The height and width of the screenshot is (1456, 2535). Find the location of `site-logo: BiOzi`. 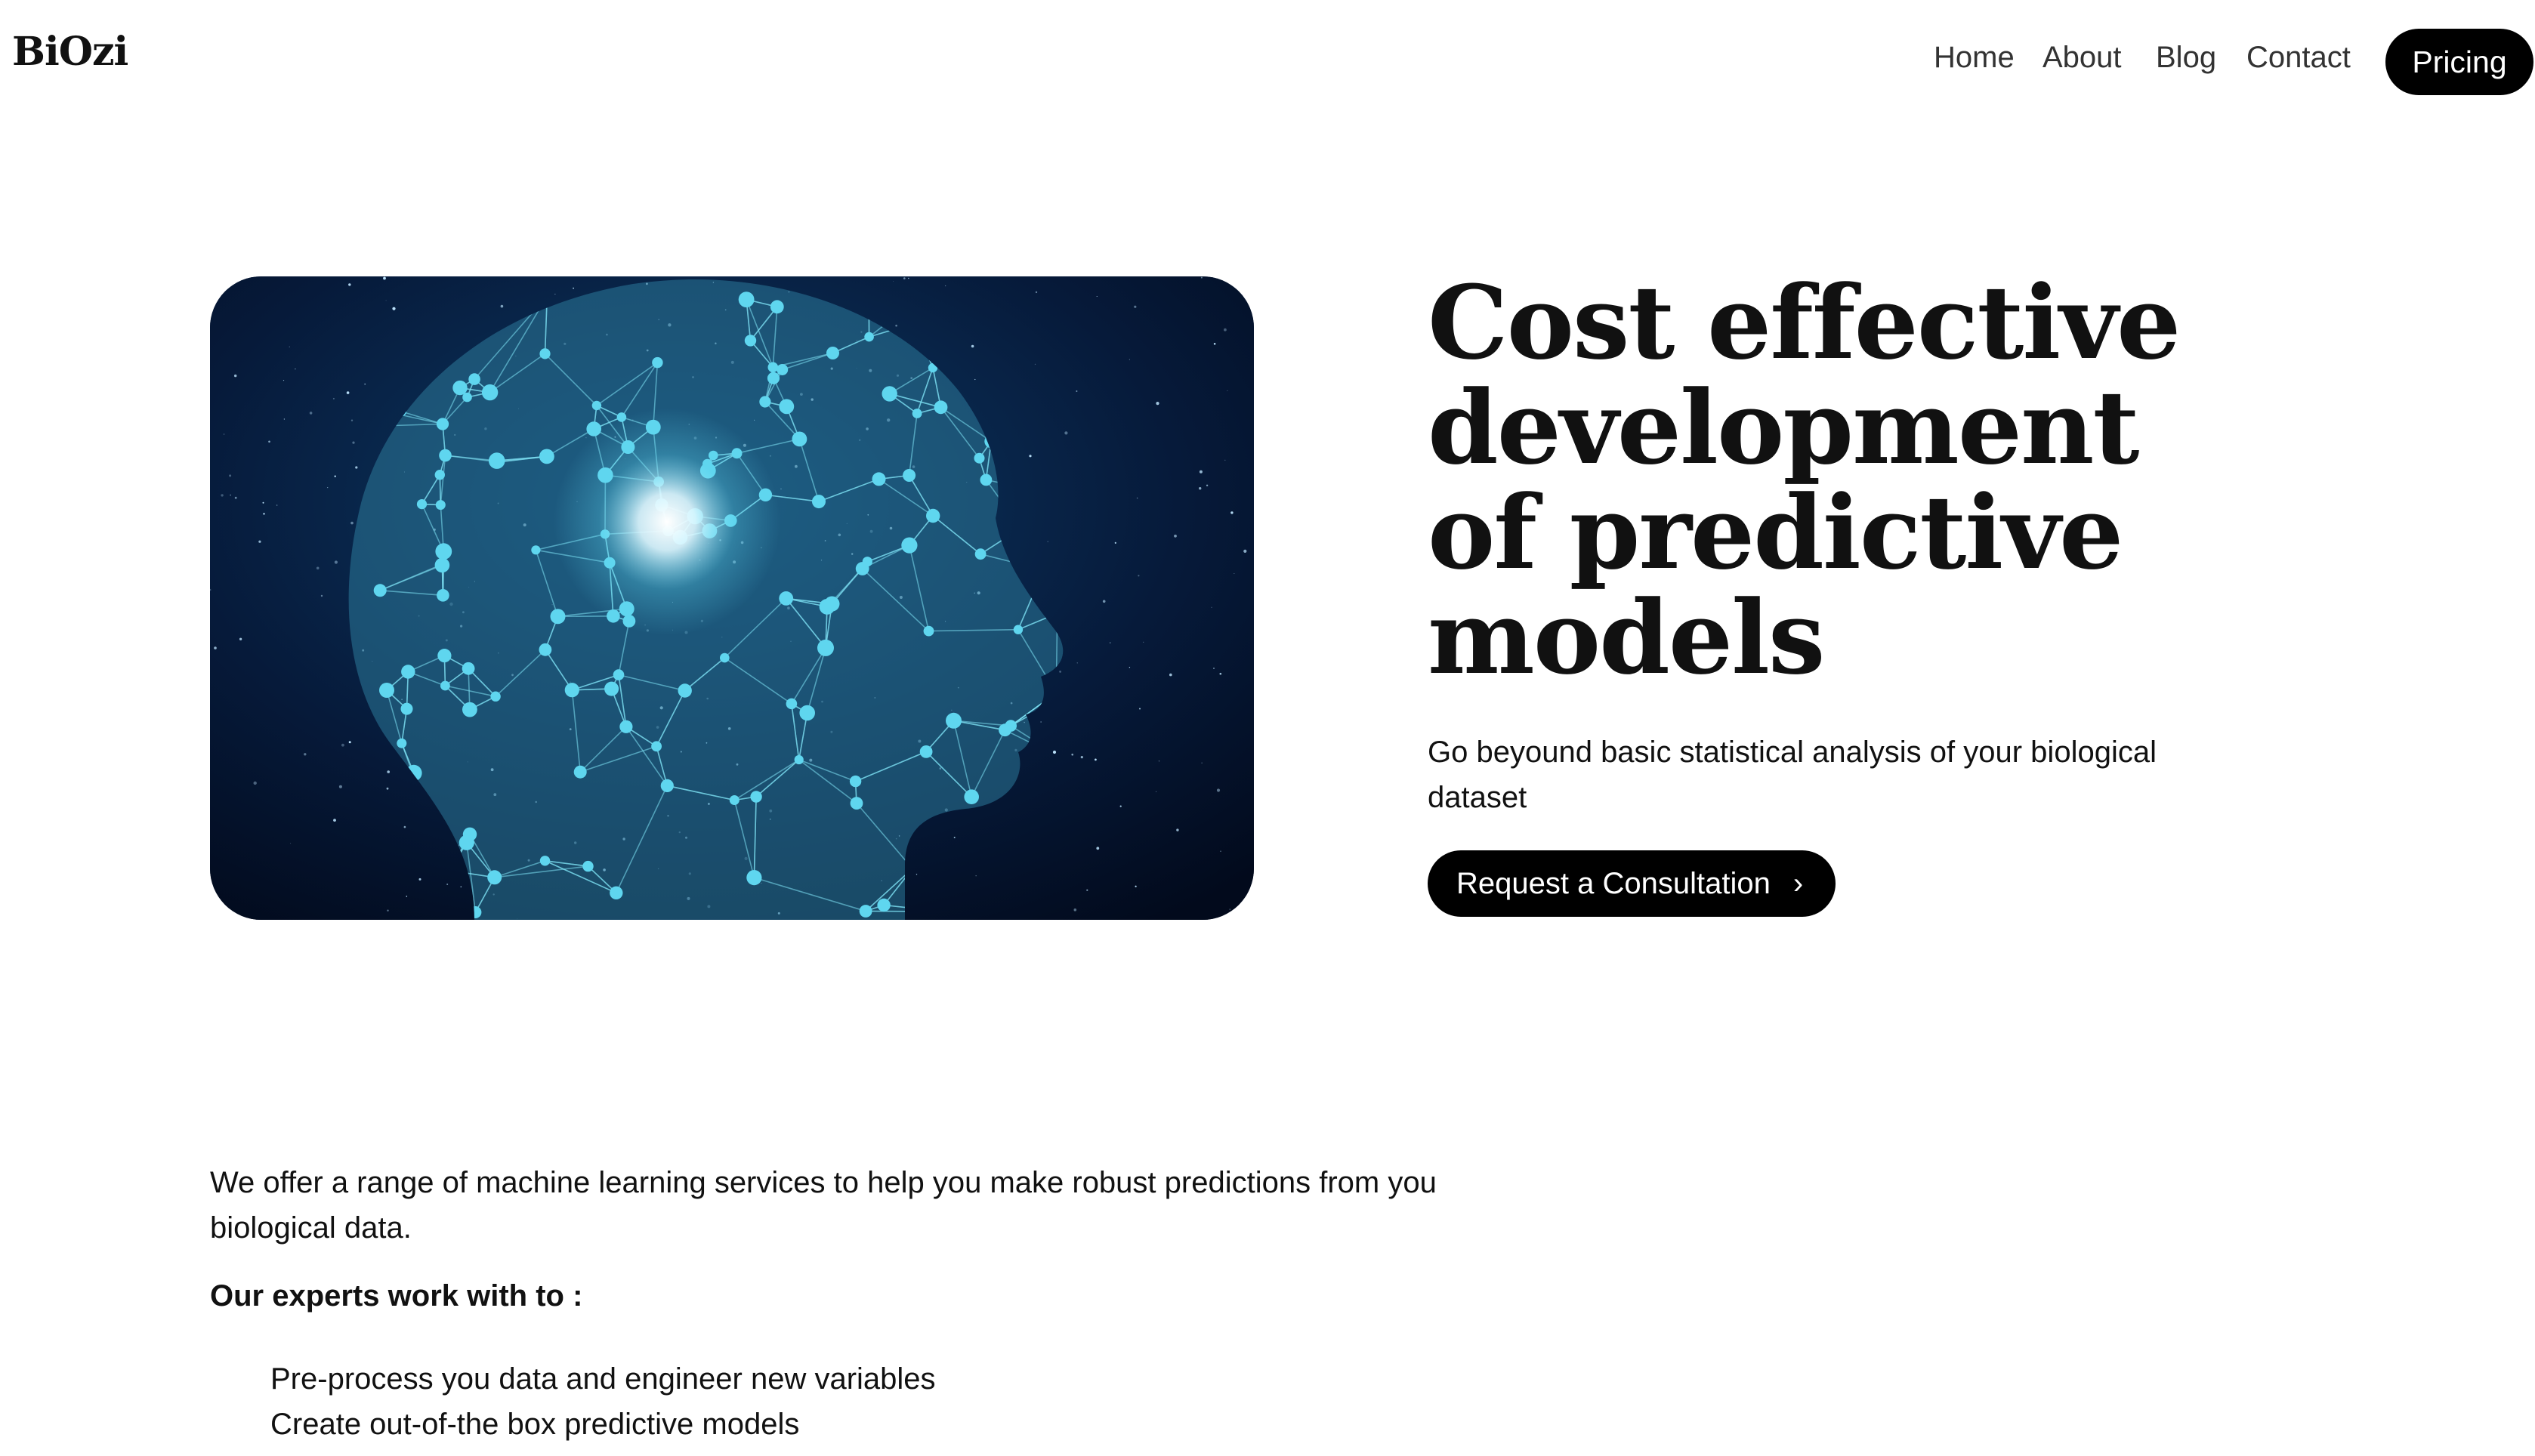

site-logo: BiOzi is located at coordinates (70, 52).